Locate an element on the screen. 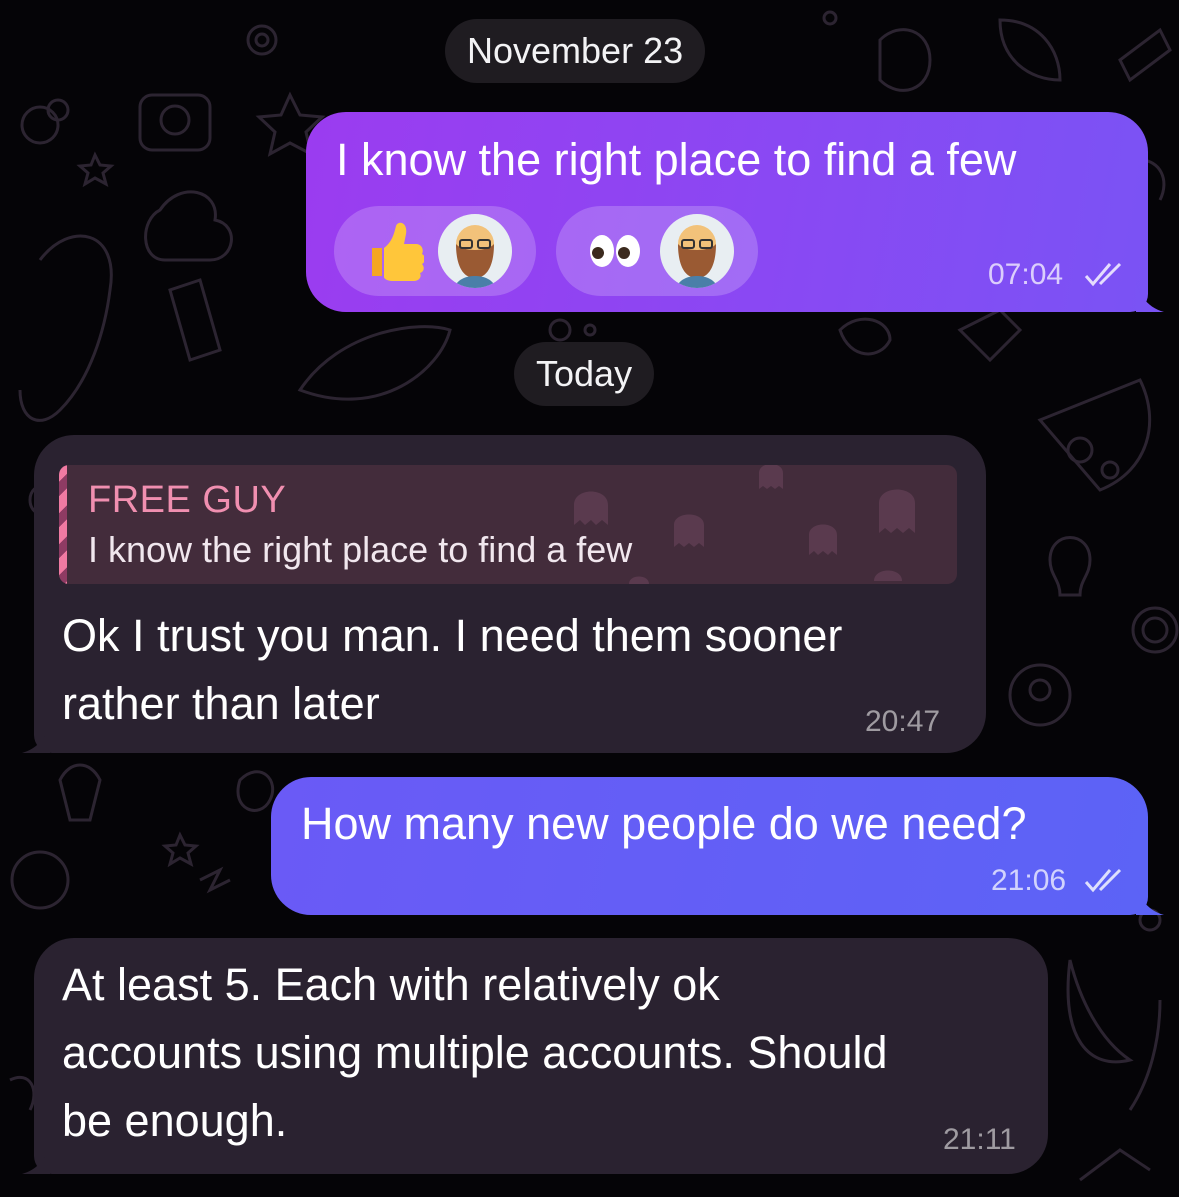 The height and width of the screenshot is (1197, 1179). message-text: How many new people do we need? is located at coordinates (664, 823).